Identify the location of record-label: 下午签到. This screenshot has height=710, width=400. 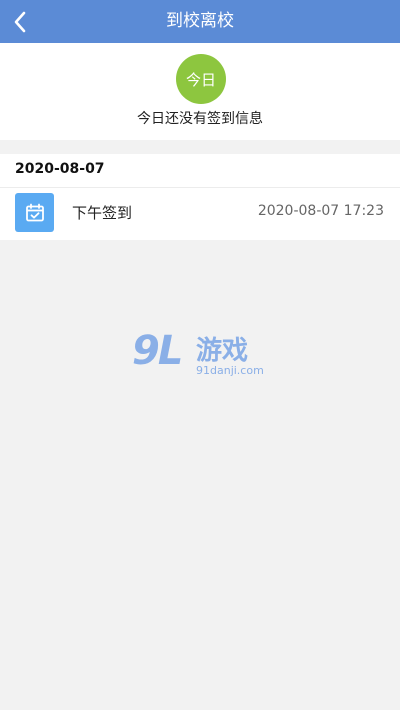
(102, 213).